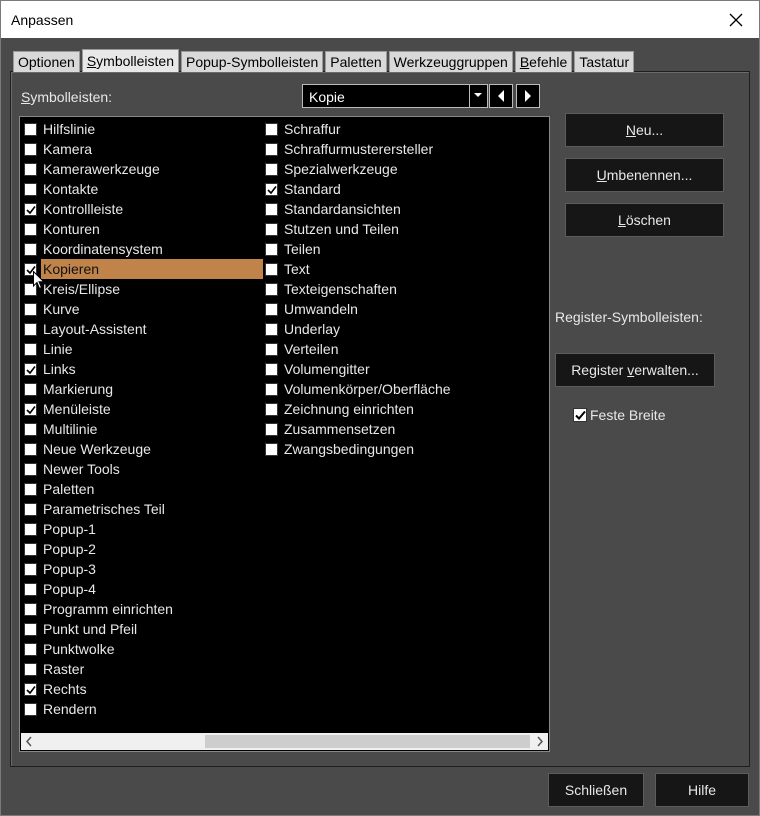 The width and height of the screenshot is (760, 816). I want to click on list-item: Zusammensetzen, so click(383, 429).